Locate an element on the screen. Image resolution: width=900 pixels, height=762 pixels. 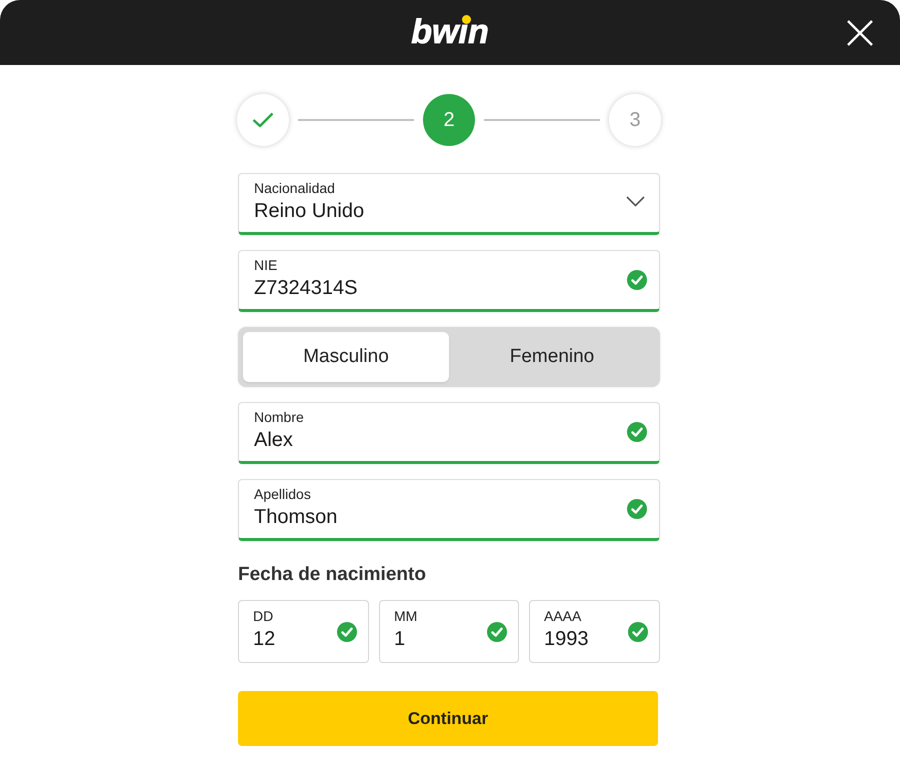
toggle-option: Masculino is located at coordinates (346, 357).